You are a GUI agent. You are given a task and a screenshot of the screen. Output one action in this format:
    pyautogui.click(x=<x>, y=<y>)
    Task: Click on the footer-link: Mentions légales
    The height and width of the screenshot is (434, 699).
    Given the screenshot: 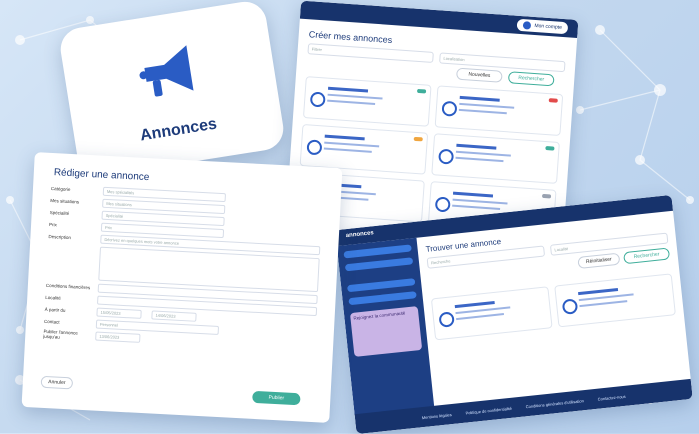 What is the action you would take?
    pyautogui.click(x=437, y=416)
    